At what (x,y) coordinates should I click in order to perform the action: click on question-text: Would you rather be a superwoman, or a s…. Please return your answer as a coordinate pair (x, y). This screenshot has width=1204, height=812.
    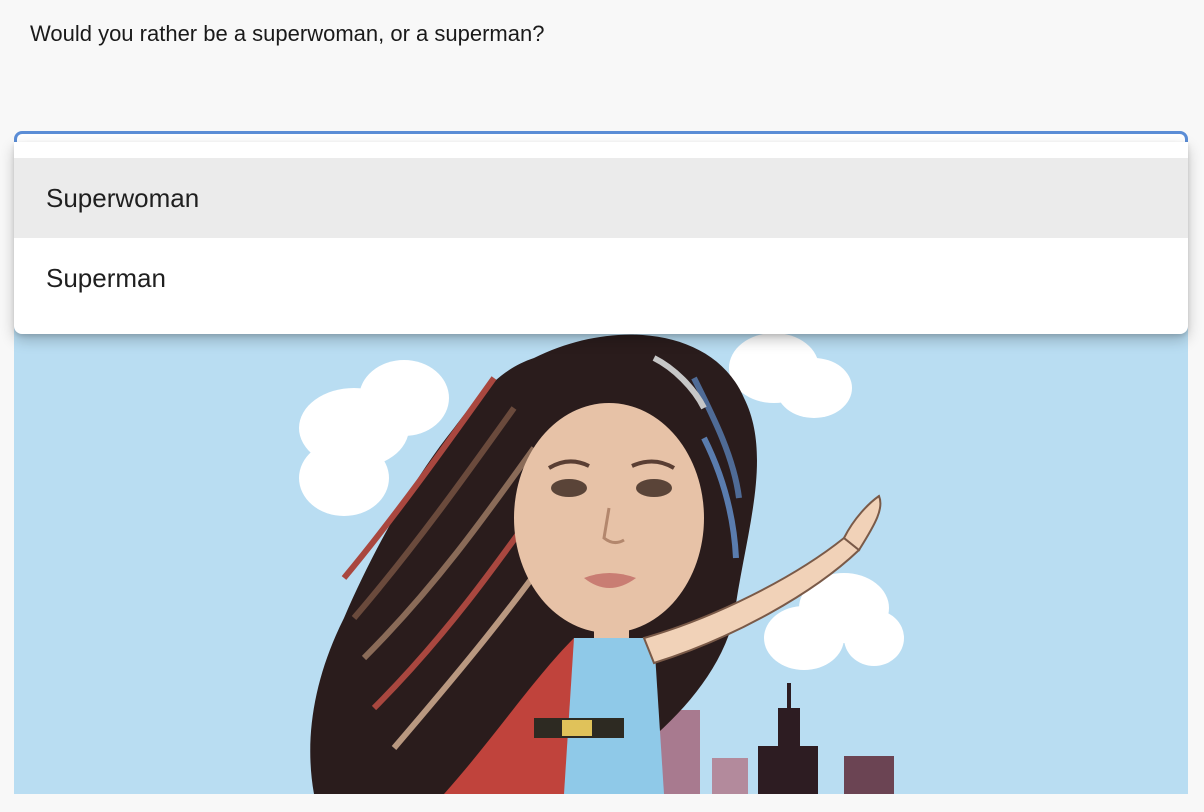
    Looking at the image, I should click on (287, 33).